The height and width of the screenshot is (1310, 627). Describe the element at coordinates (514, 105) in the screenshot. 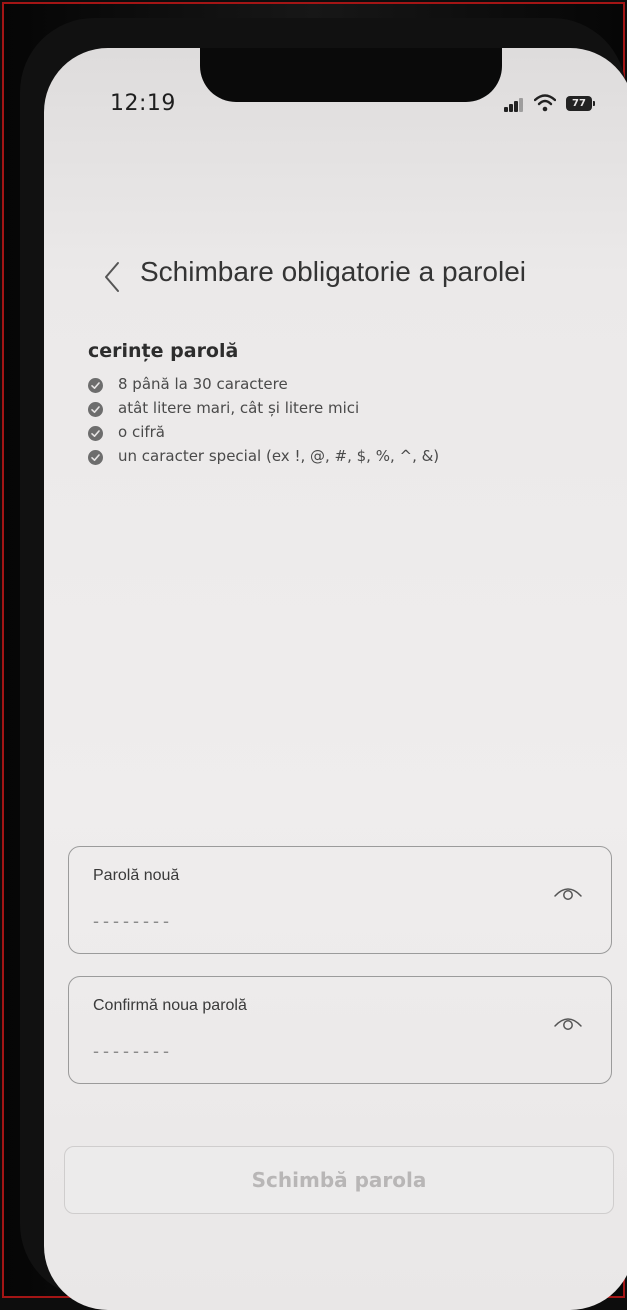

I see `signal-icon` at that location.